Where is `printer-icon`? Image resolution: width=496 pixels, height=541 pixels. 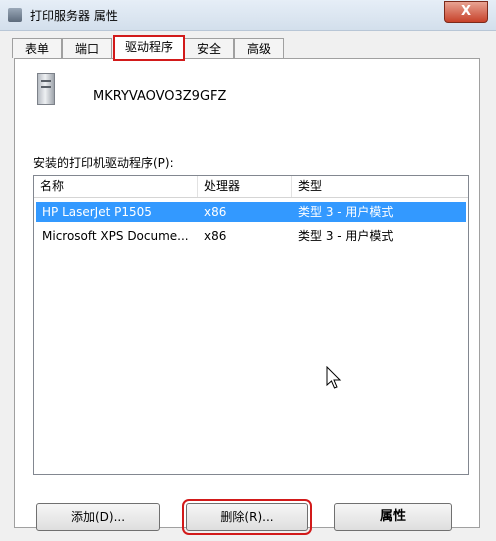
printer-icon is located at coordinates (15, 15).